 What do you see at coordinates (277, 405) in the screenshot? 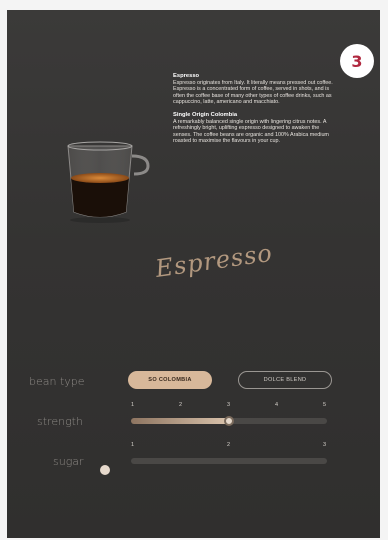
I see `strength-tick-4: 4` at bounding box center [277, 405].